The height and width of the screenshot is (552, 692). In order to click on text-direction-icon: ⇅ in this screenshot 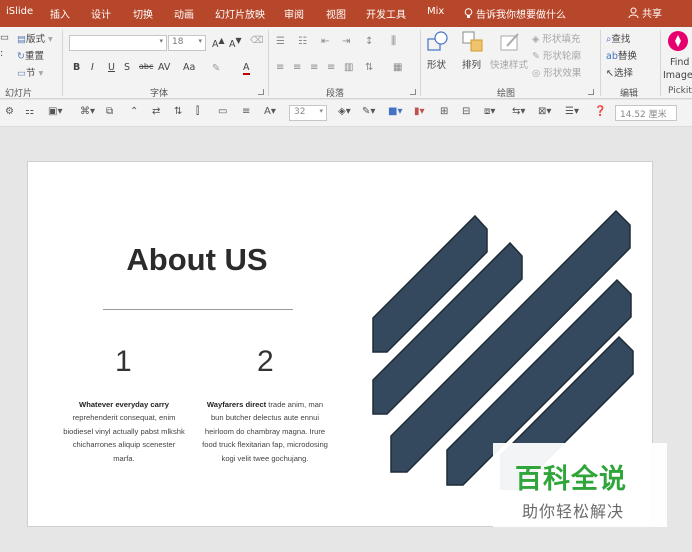, I will do `click(369, 67)`.